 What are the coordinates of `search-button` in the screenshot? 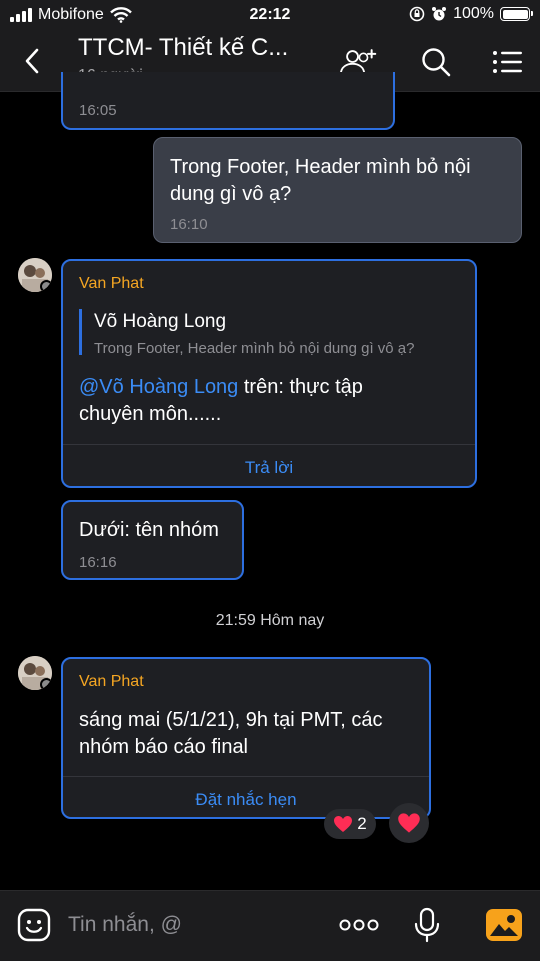 It's located at (436, 62).